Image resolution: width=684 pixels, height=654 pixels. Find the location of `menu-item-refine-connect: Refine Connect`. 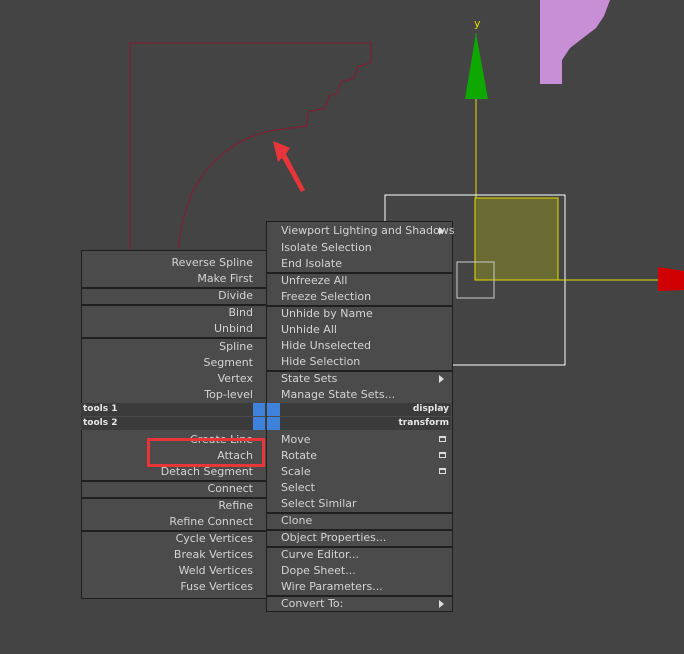

menu-item-refine-connect: Refine Connect is located at coordinates (211, 522).